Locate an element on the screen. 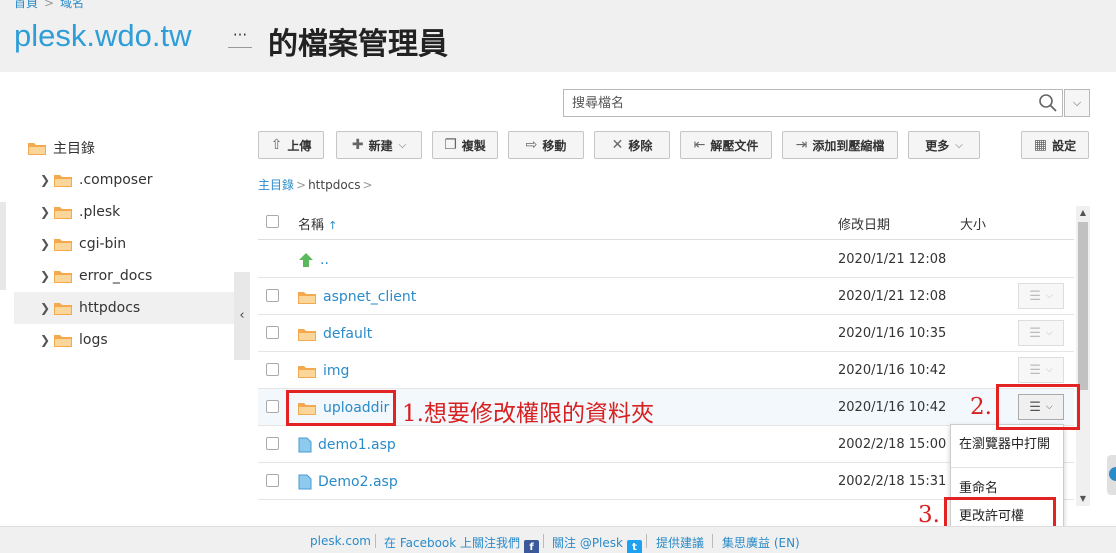 Image resolution: width=1116 pixels, height=553 pixels. table-scrollbar: ▲ ▼ is located at coordinates (1083, 356).